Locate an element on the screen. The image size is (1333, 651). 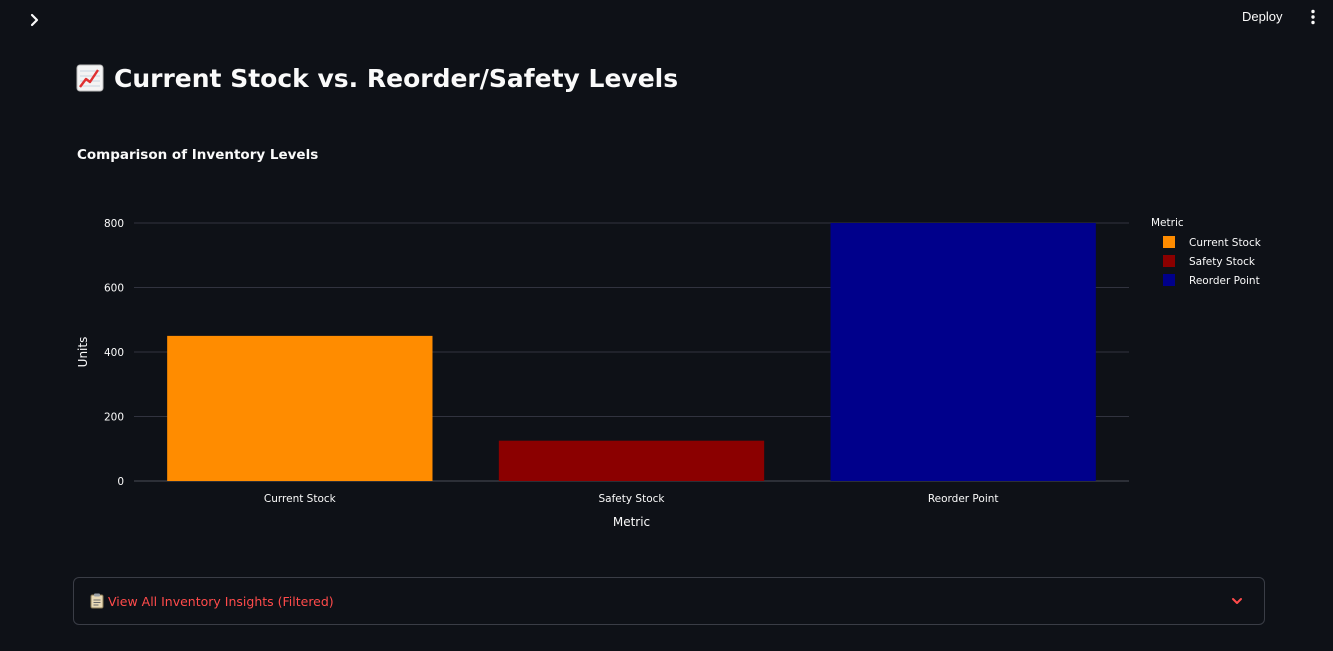
y-tick-label: 600 is located at coordinates (114, 289).